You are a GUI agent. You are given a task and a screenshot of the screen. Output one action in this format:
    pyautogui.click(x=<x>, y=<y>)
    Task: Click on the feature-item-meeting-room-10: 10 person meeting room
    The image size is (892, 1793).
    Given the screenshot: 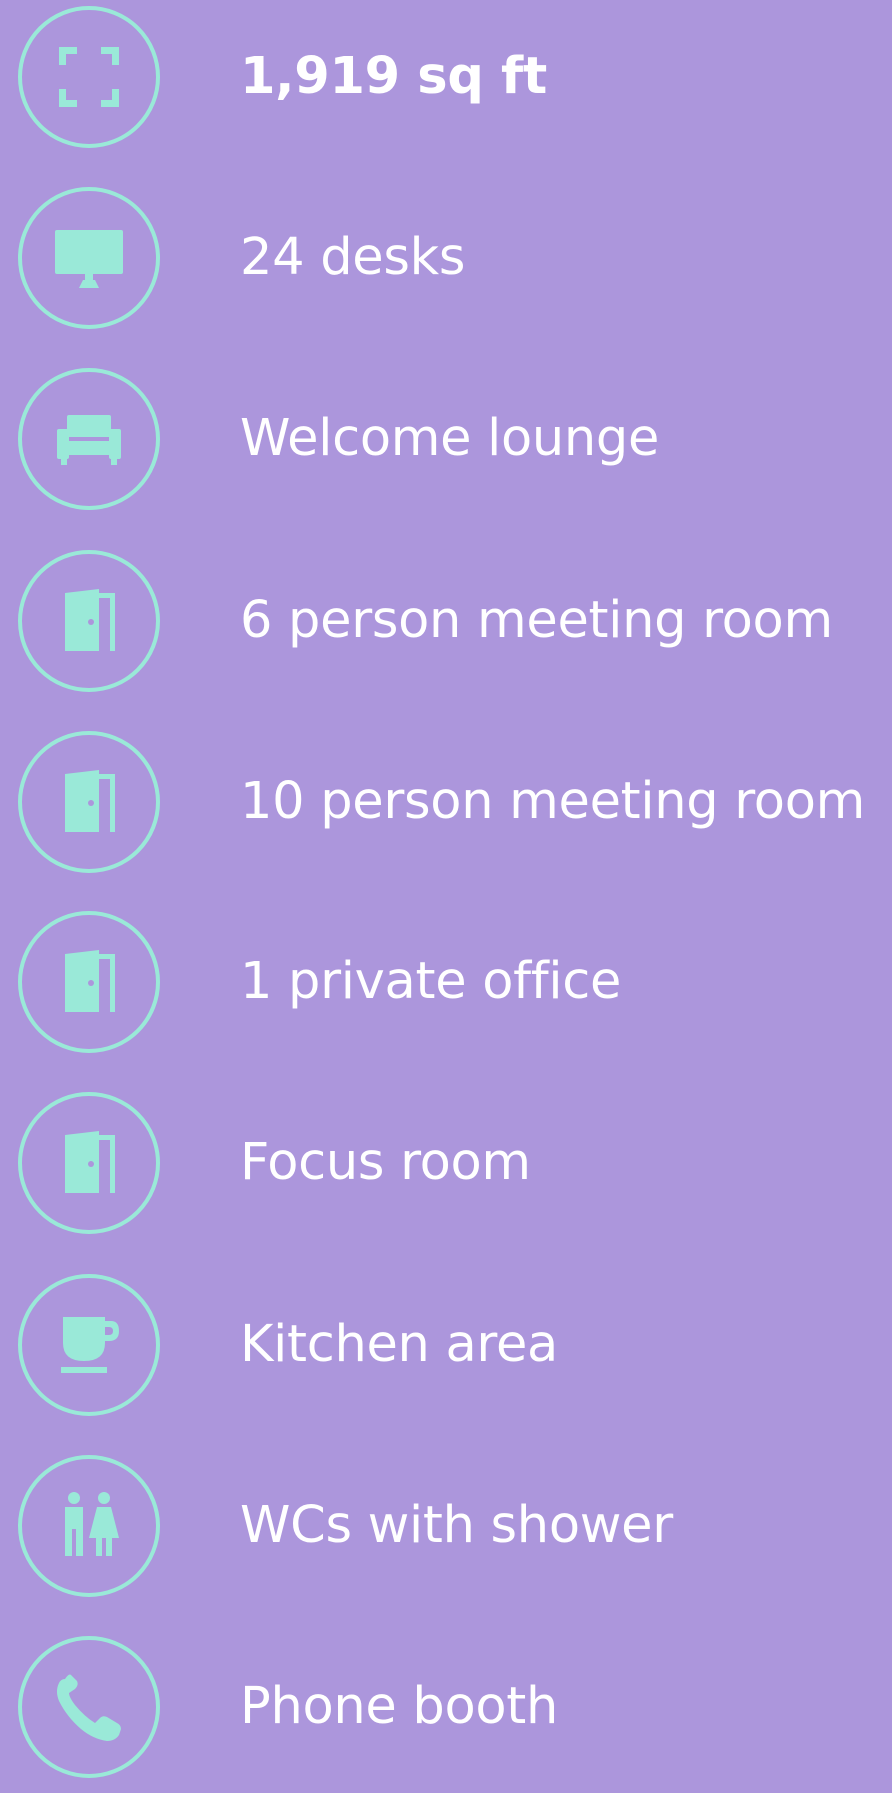 What is the action you would take?
    pyautogui.click(x=446, y=799)
    